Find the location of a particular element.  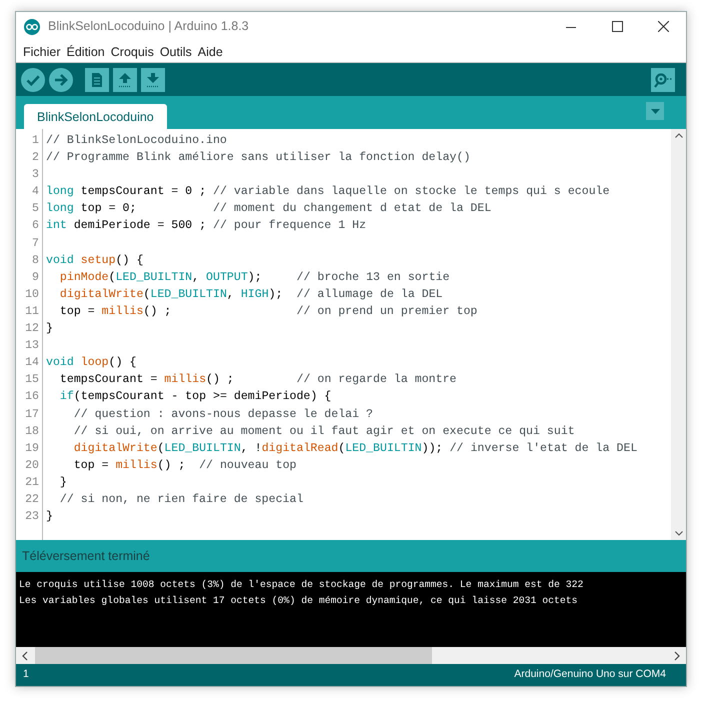

menu-item: Aide is located at coordinates (210, 52).